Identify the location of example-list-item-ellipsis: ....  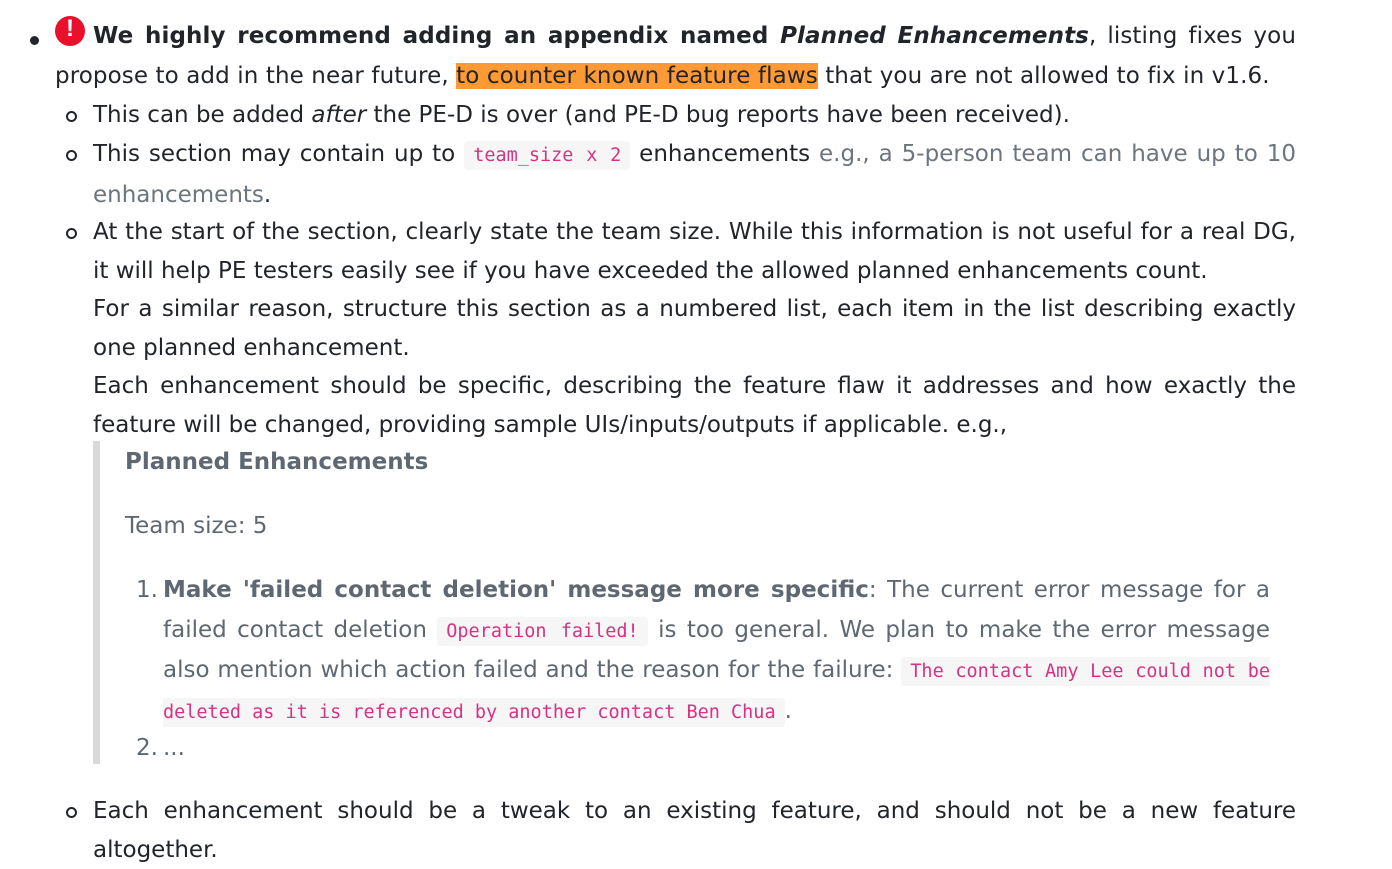
(174, 748).